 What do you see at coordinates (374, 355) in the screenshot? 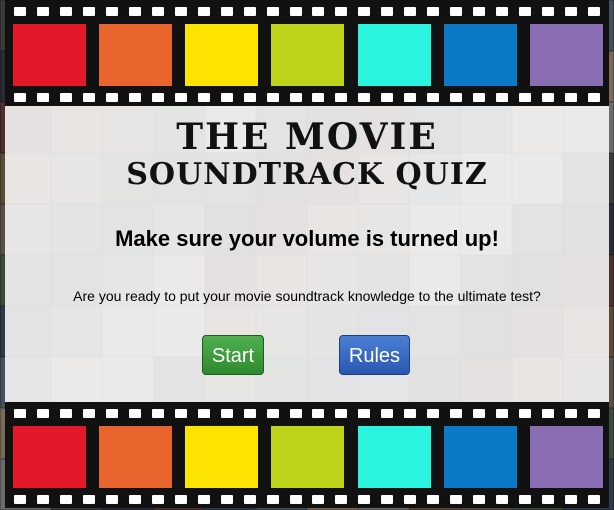
I see `rules-button: Rules` at bounding box center [374, 355].